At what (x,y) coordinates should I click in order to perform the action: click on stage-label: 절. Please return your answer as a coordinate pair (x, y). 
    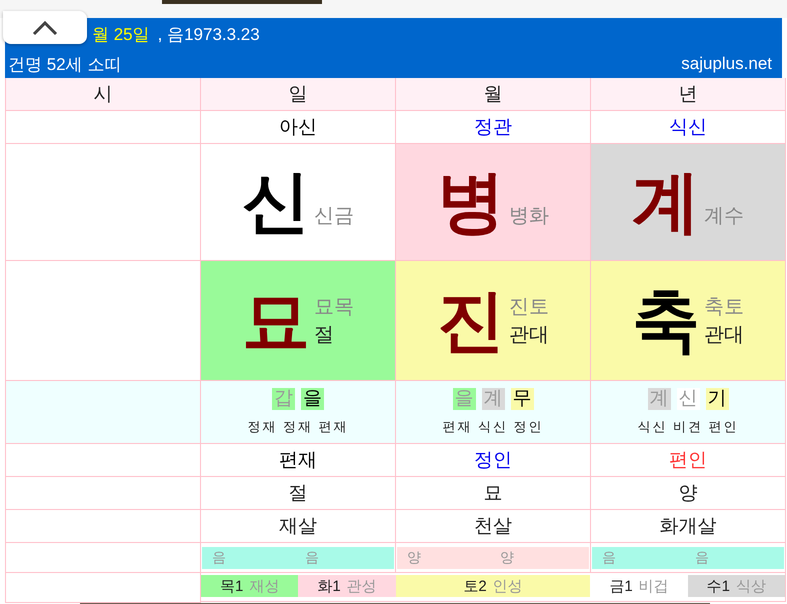
    Looking at the image, I should click on (324, 335).